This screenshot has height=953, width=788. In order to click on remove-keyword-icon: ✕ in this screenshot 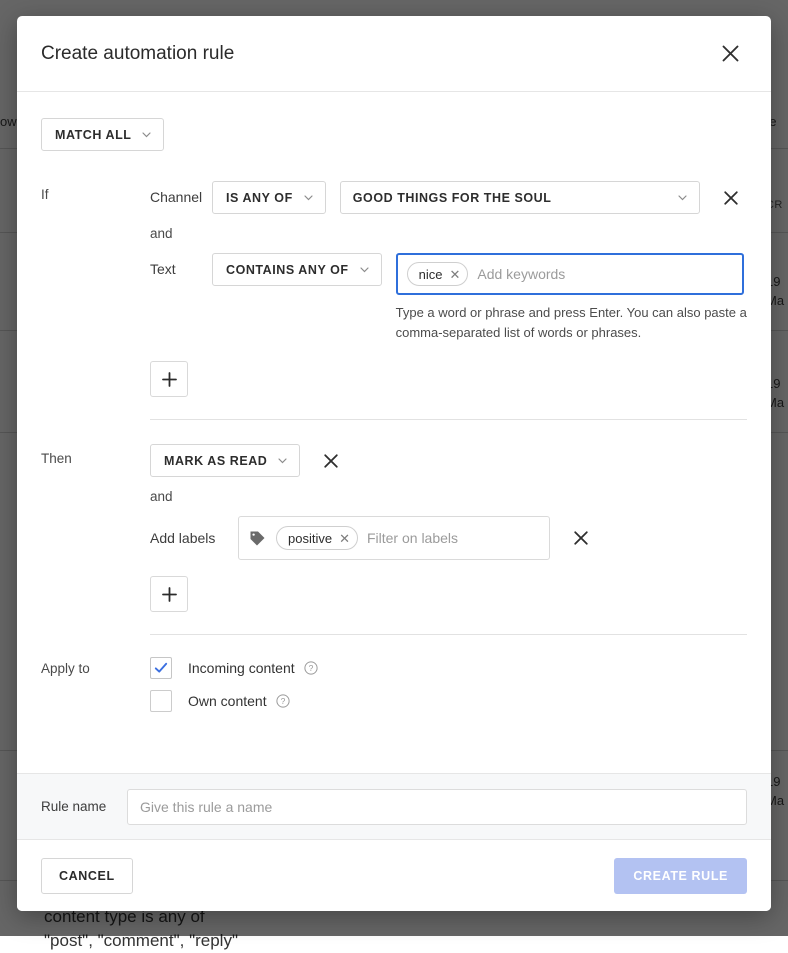, I will do `click(454, 274)`.